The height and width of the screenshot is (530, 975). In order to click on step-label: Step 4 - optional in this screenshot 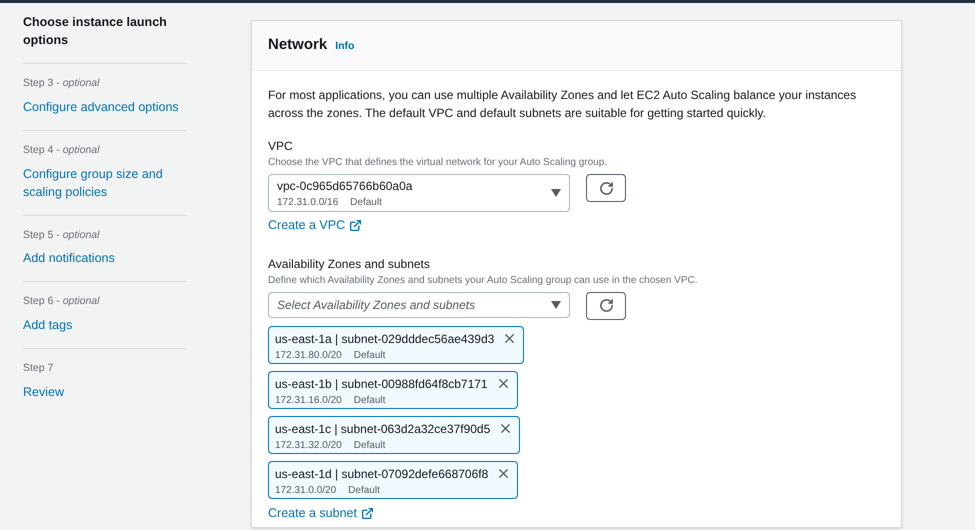, I will do `click(62, 150)`.